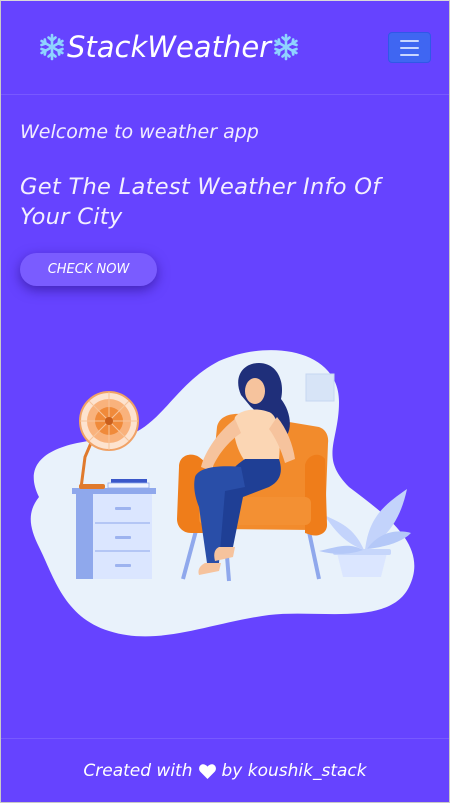 The width and height of the screenshot is (450, 803). What do you see at coordinates (294, 771) in the screenshot?
I see `footer-suffix: by koushik_stack` at bounding box center [294, 771].